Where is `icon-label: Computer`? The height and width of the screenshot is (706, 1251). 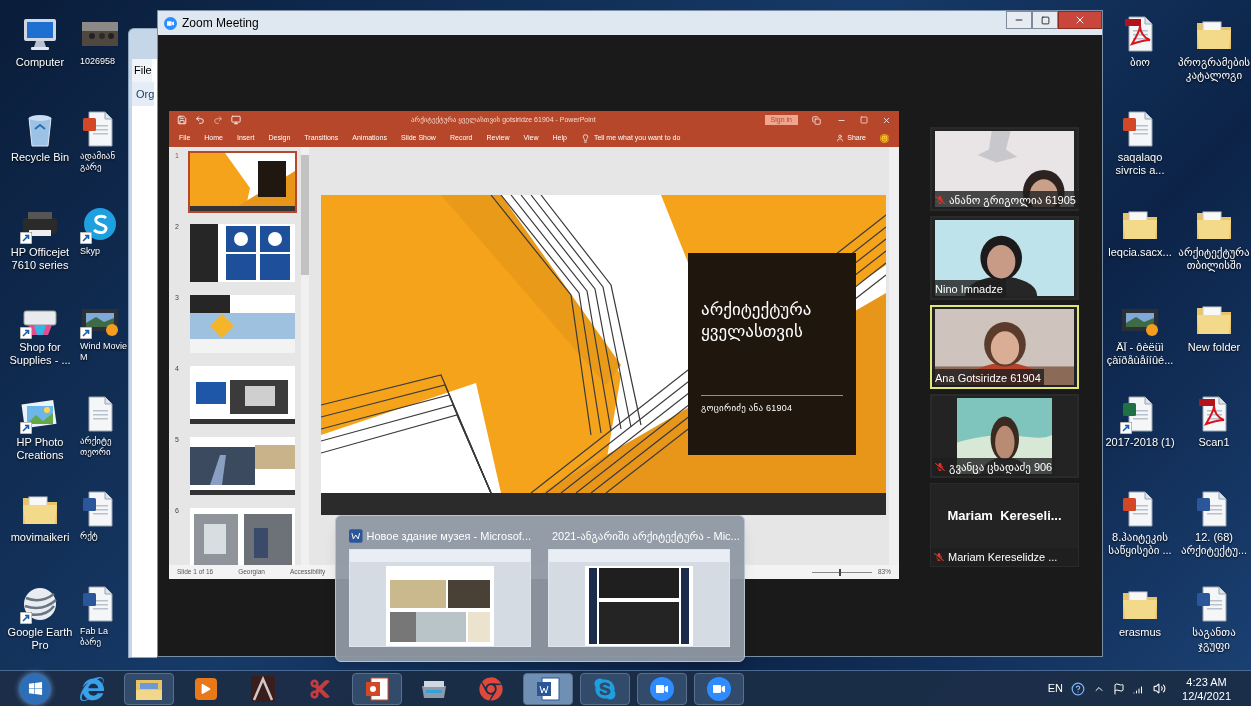
icon-label: Computer is located at coordinates (40, 62).